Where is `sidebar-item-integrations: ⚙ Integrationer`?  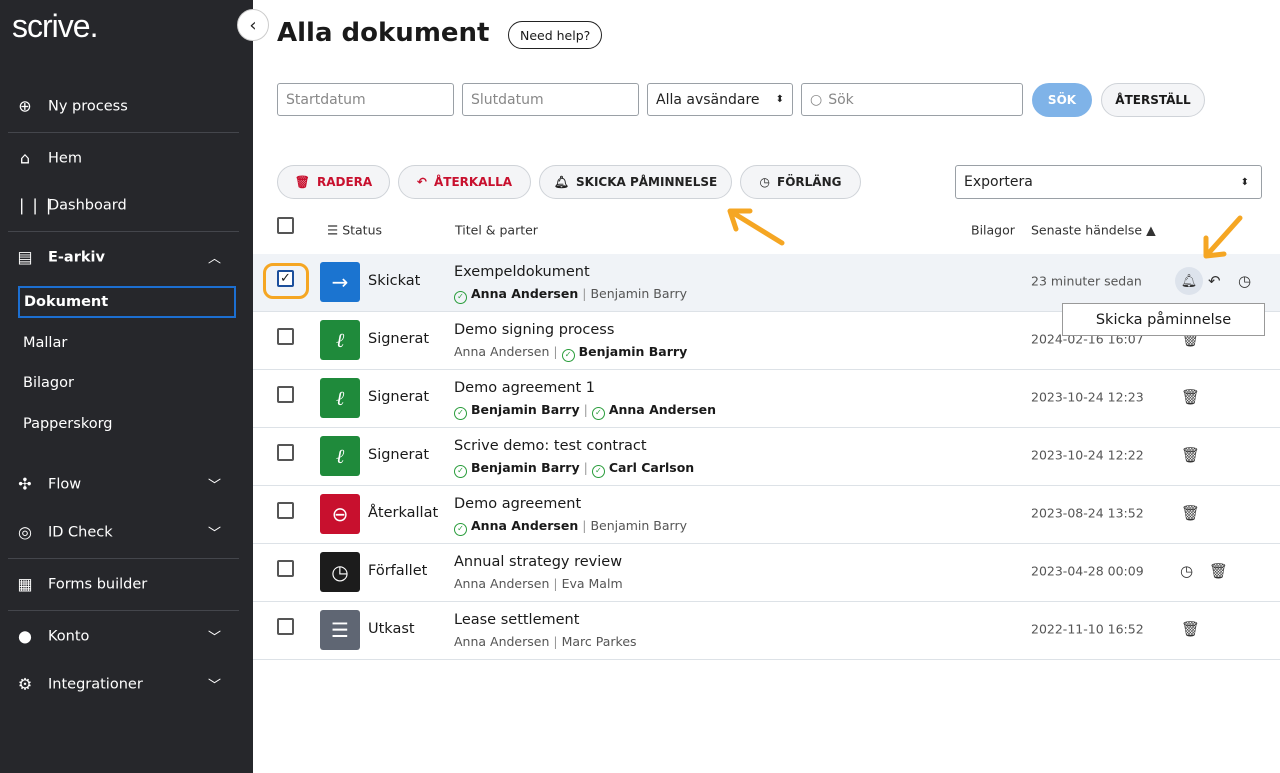
sidebar-item-integrations: ⚙ Integrationer is located at coordinates (79, 684).